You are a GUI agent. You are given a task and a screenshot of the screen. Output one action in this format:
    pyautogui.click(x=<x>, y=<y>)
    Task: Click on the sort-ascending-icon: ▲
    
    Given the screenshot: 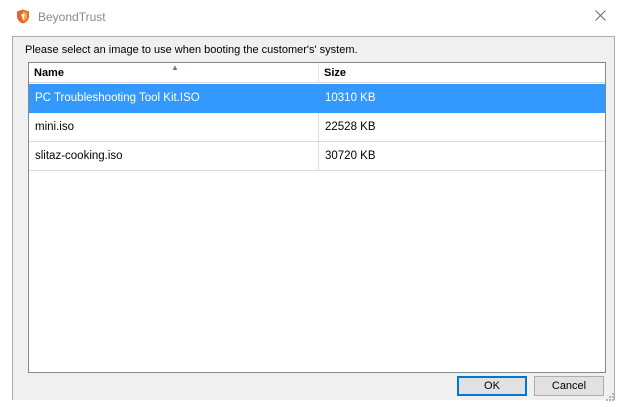 What is the action you would take?
    pyautogui.click(x=175, y=67)
    